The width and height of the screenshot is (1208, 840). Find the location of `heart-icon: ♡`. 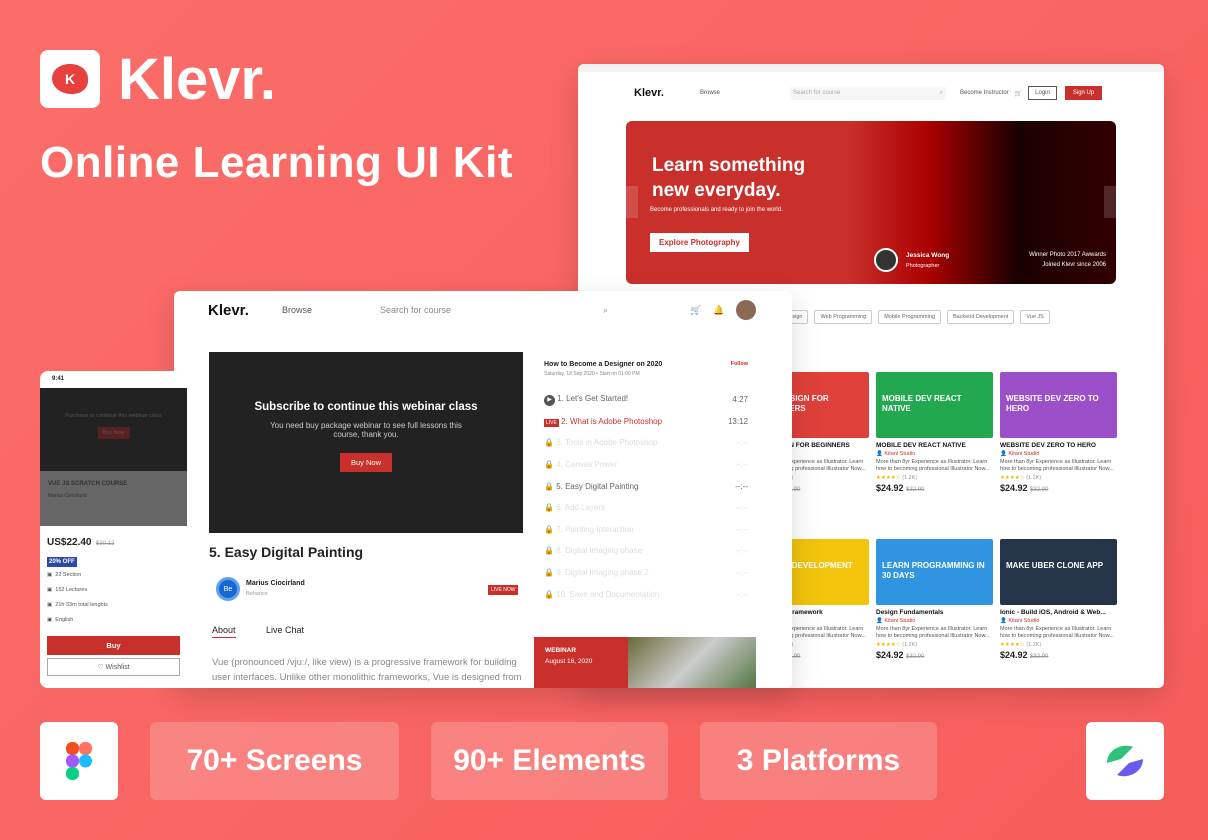

heart-icon: ♡ is located at coordinates (100, 667).